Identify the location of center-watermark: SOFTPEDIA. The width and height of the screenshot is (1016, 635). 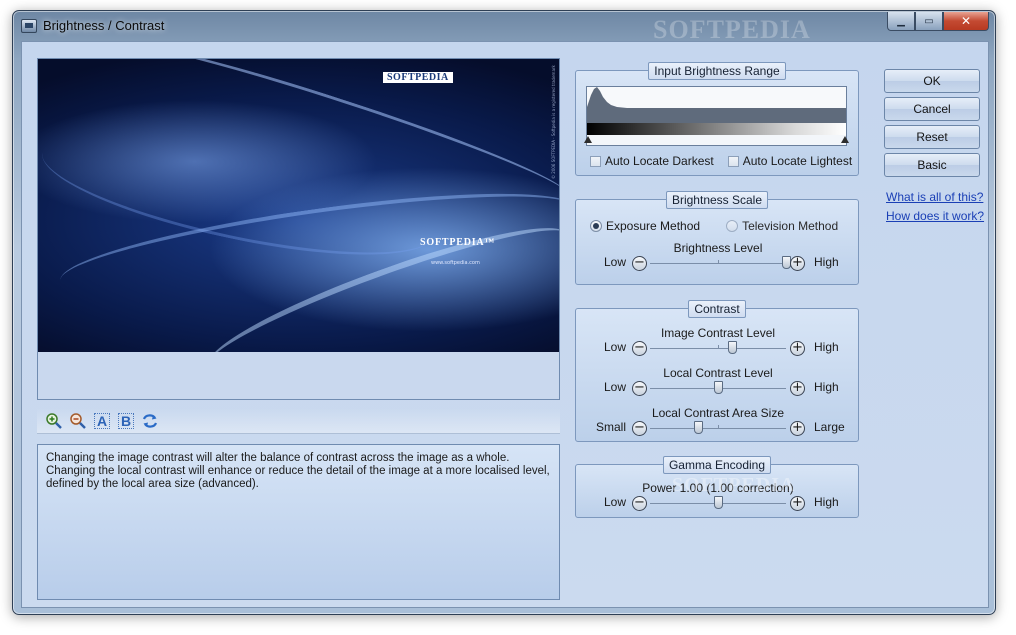
(734, 485).